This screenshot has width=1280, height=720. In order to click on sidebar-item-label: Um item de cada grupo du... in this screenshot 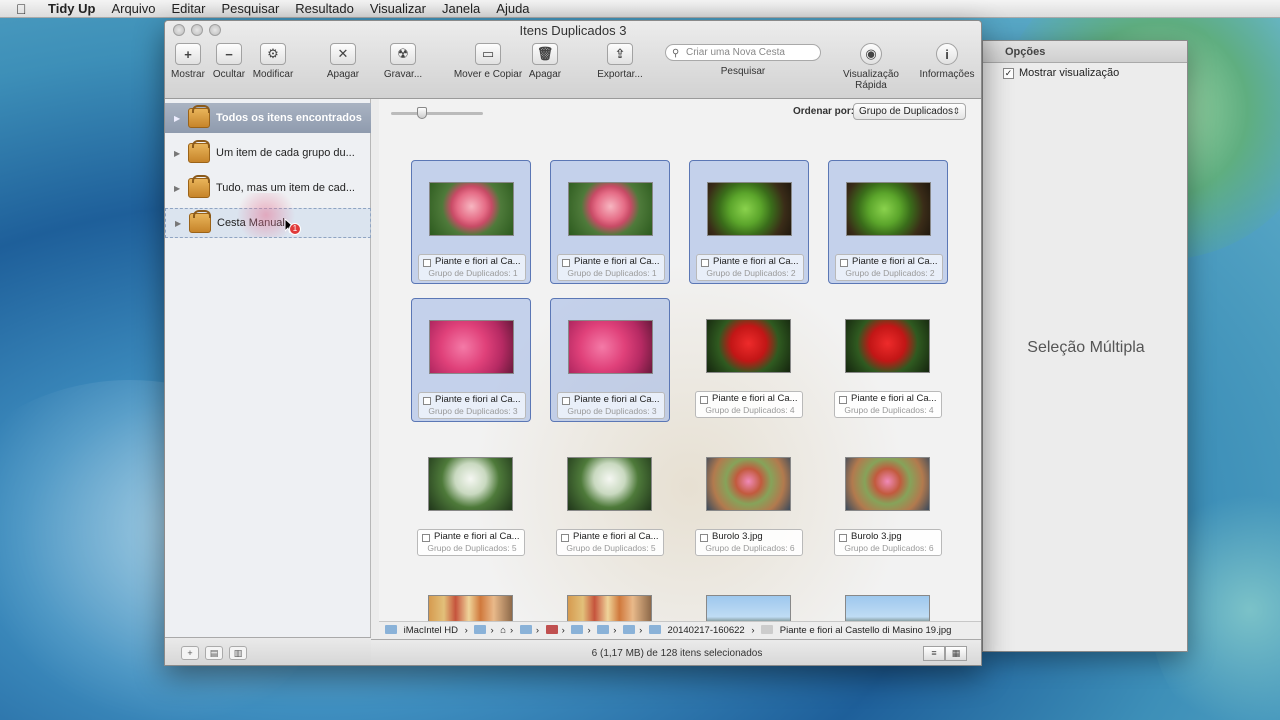, I will do `click(285, 153)`.